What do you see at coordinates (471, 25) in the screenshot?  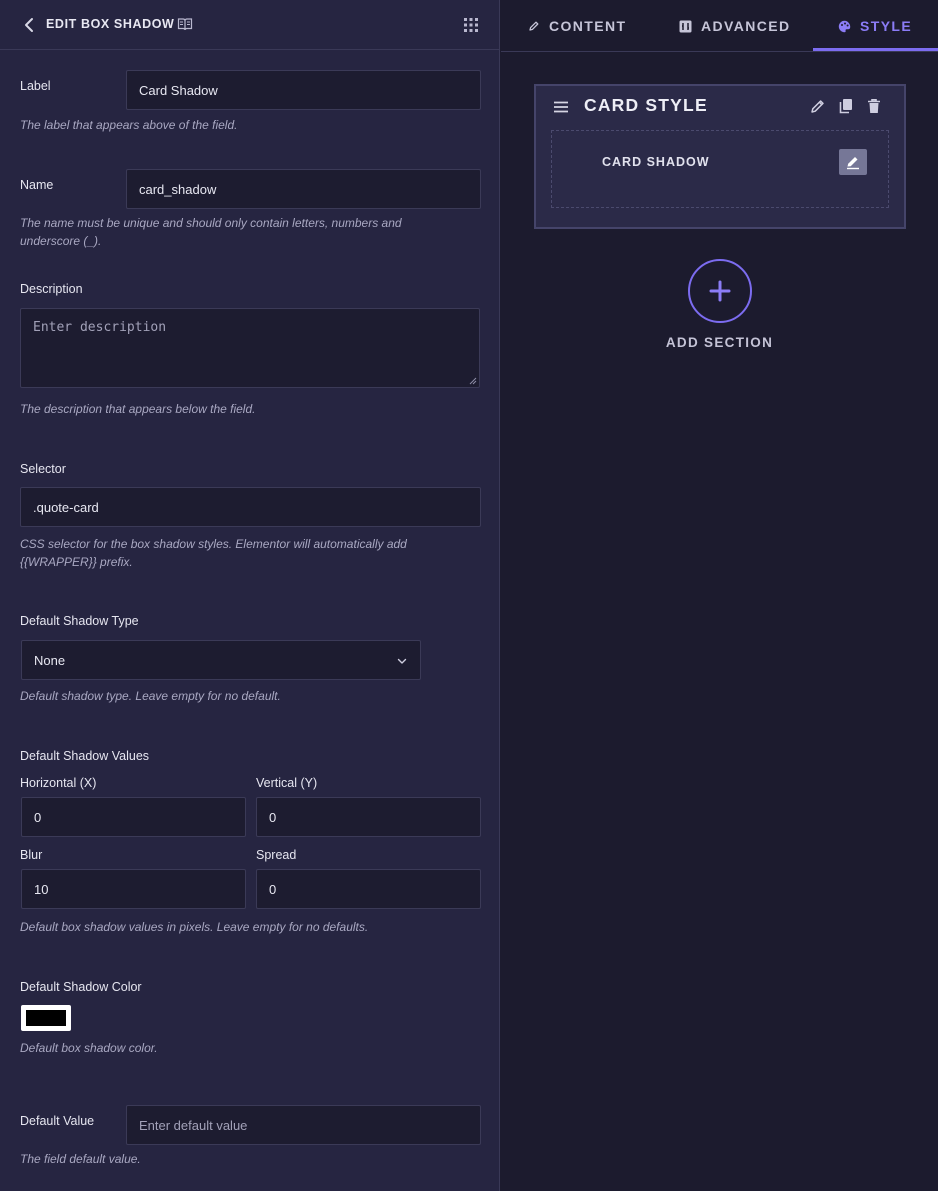 I see `grid-icon` at bounding box center [471, 25].